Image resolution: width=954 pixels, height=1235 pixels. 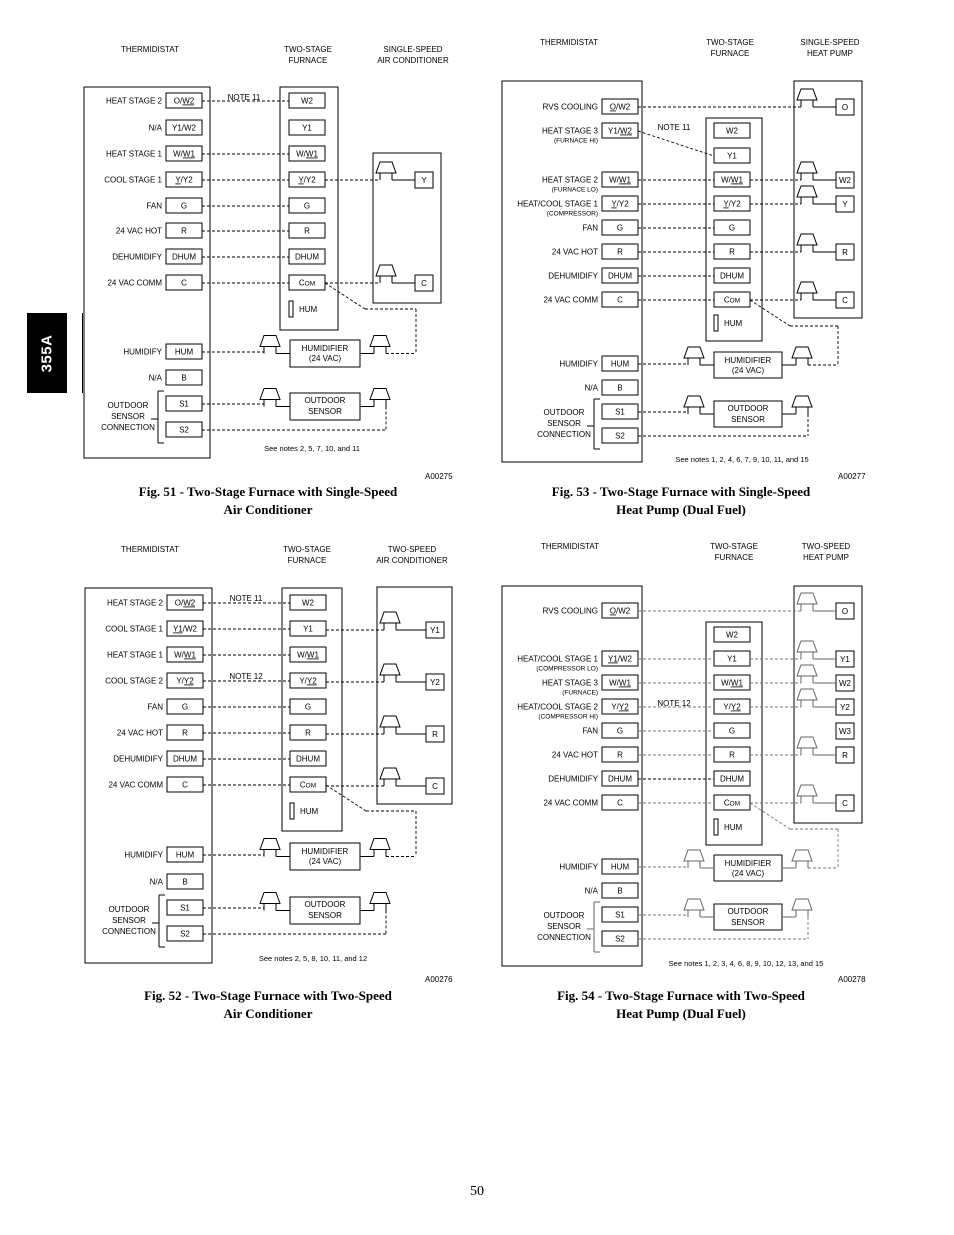 I want to click on note-label: NOTE 11, so click(x=244, y=97).